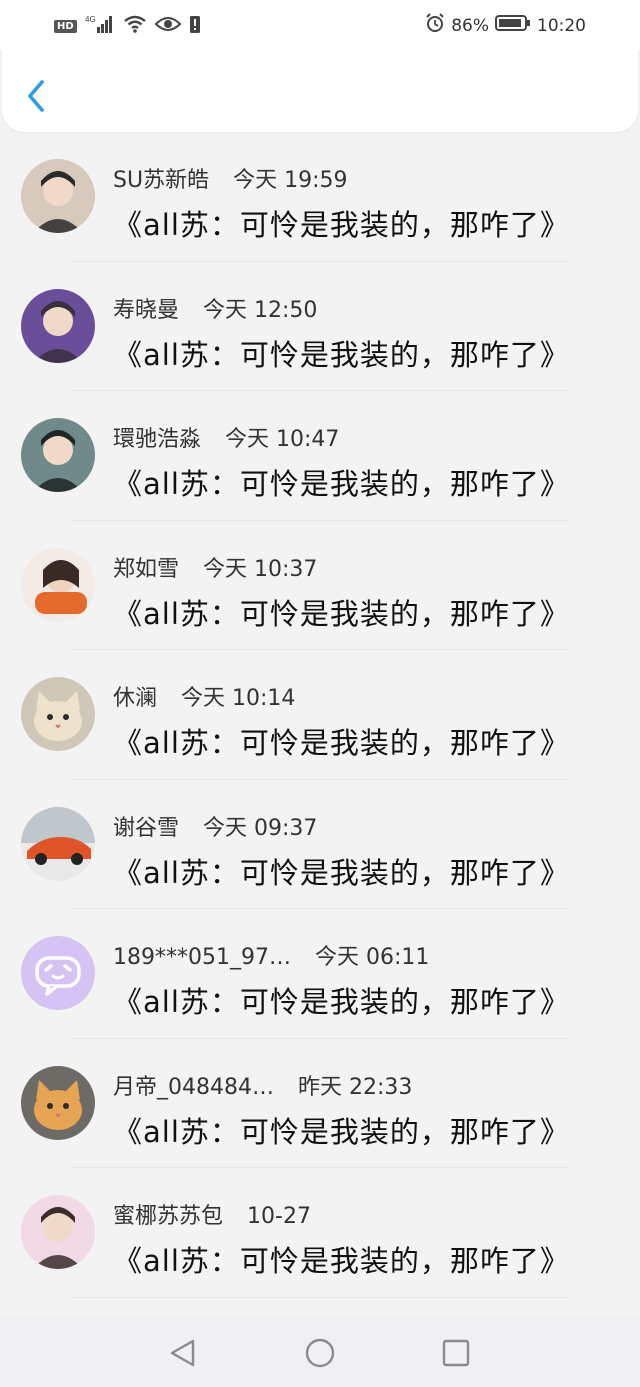 Image resolution: width=640 pixels, height=1387 pixels. I want to click on nav-recents-button, so click(456, 1353).